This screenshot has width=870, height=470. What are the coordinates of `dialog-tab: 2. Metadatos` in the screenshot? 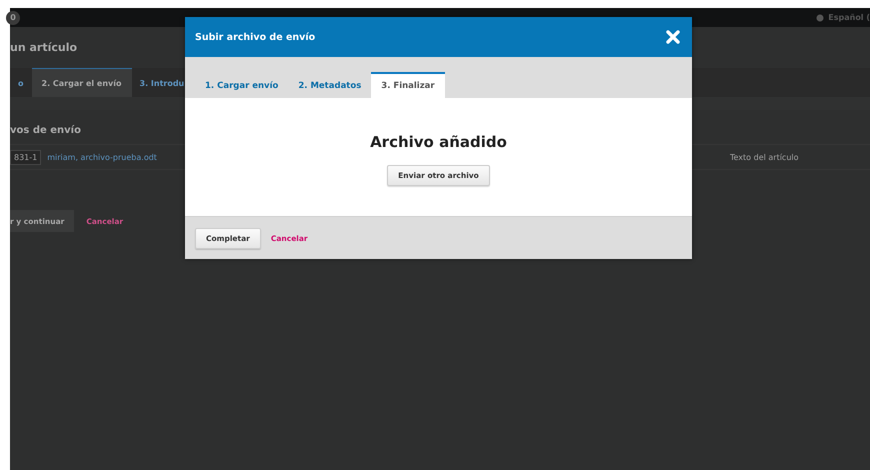 It's located at (330, 85).